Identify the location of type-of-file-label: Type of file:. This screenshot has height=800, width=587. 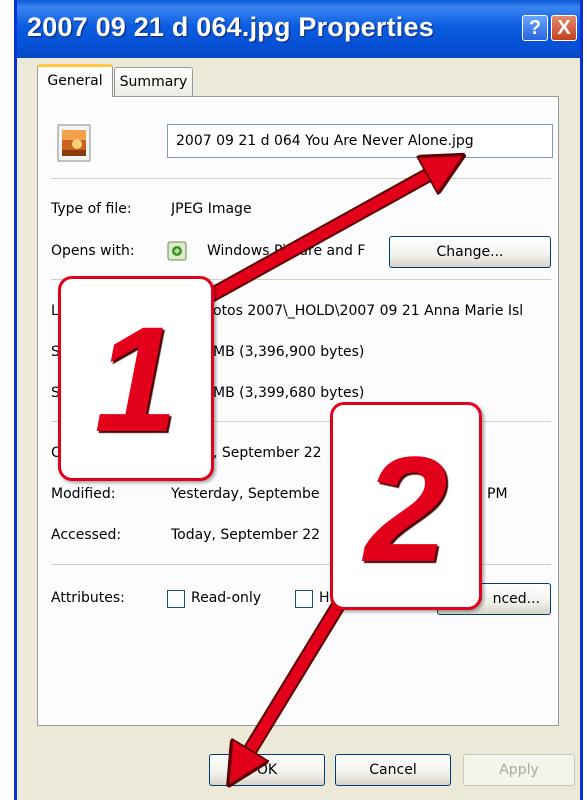
(91, 209).